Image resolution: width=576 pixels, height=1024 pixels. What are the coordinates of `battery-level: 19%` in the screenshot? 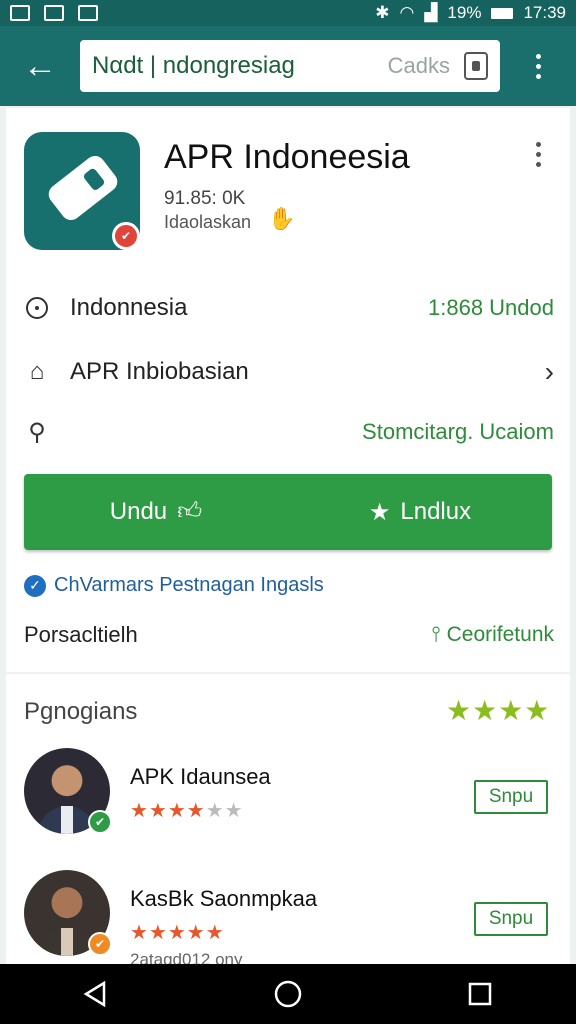 It's located at (464, 12).